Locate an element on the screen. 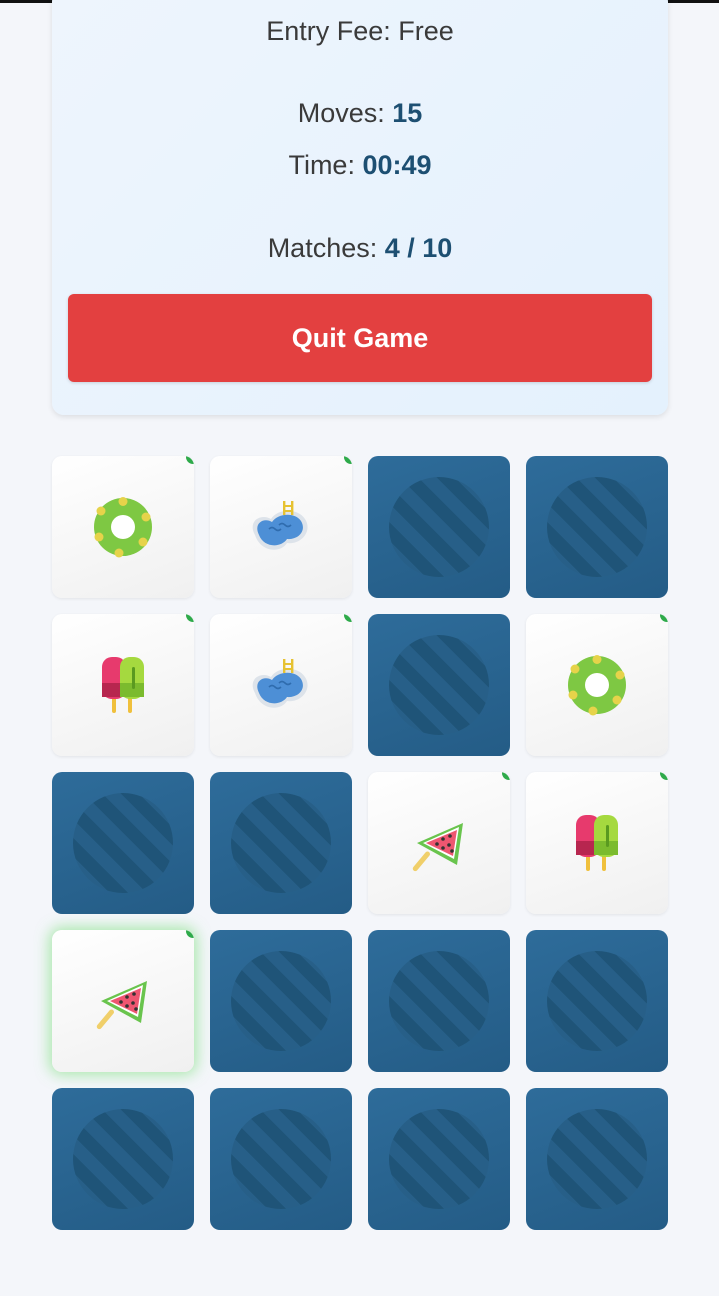  matches-value: 4 / 10 is located at coordinates (418, 248).